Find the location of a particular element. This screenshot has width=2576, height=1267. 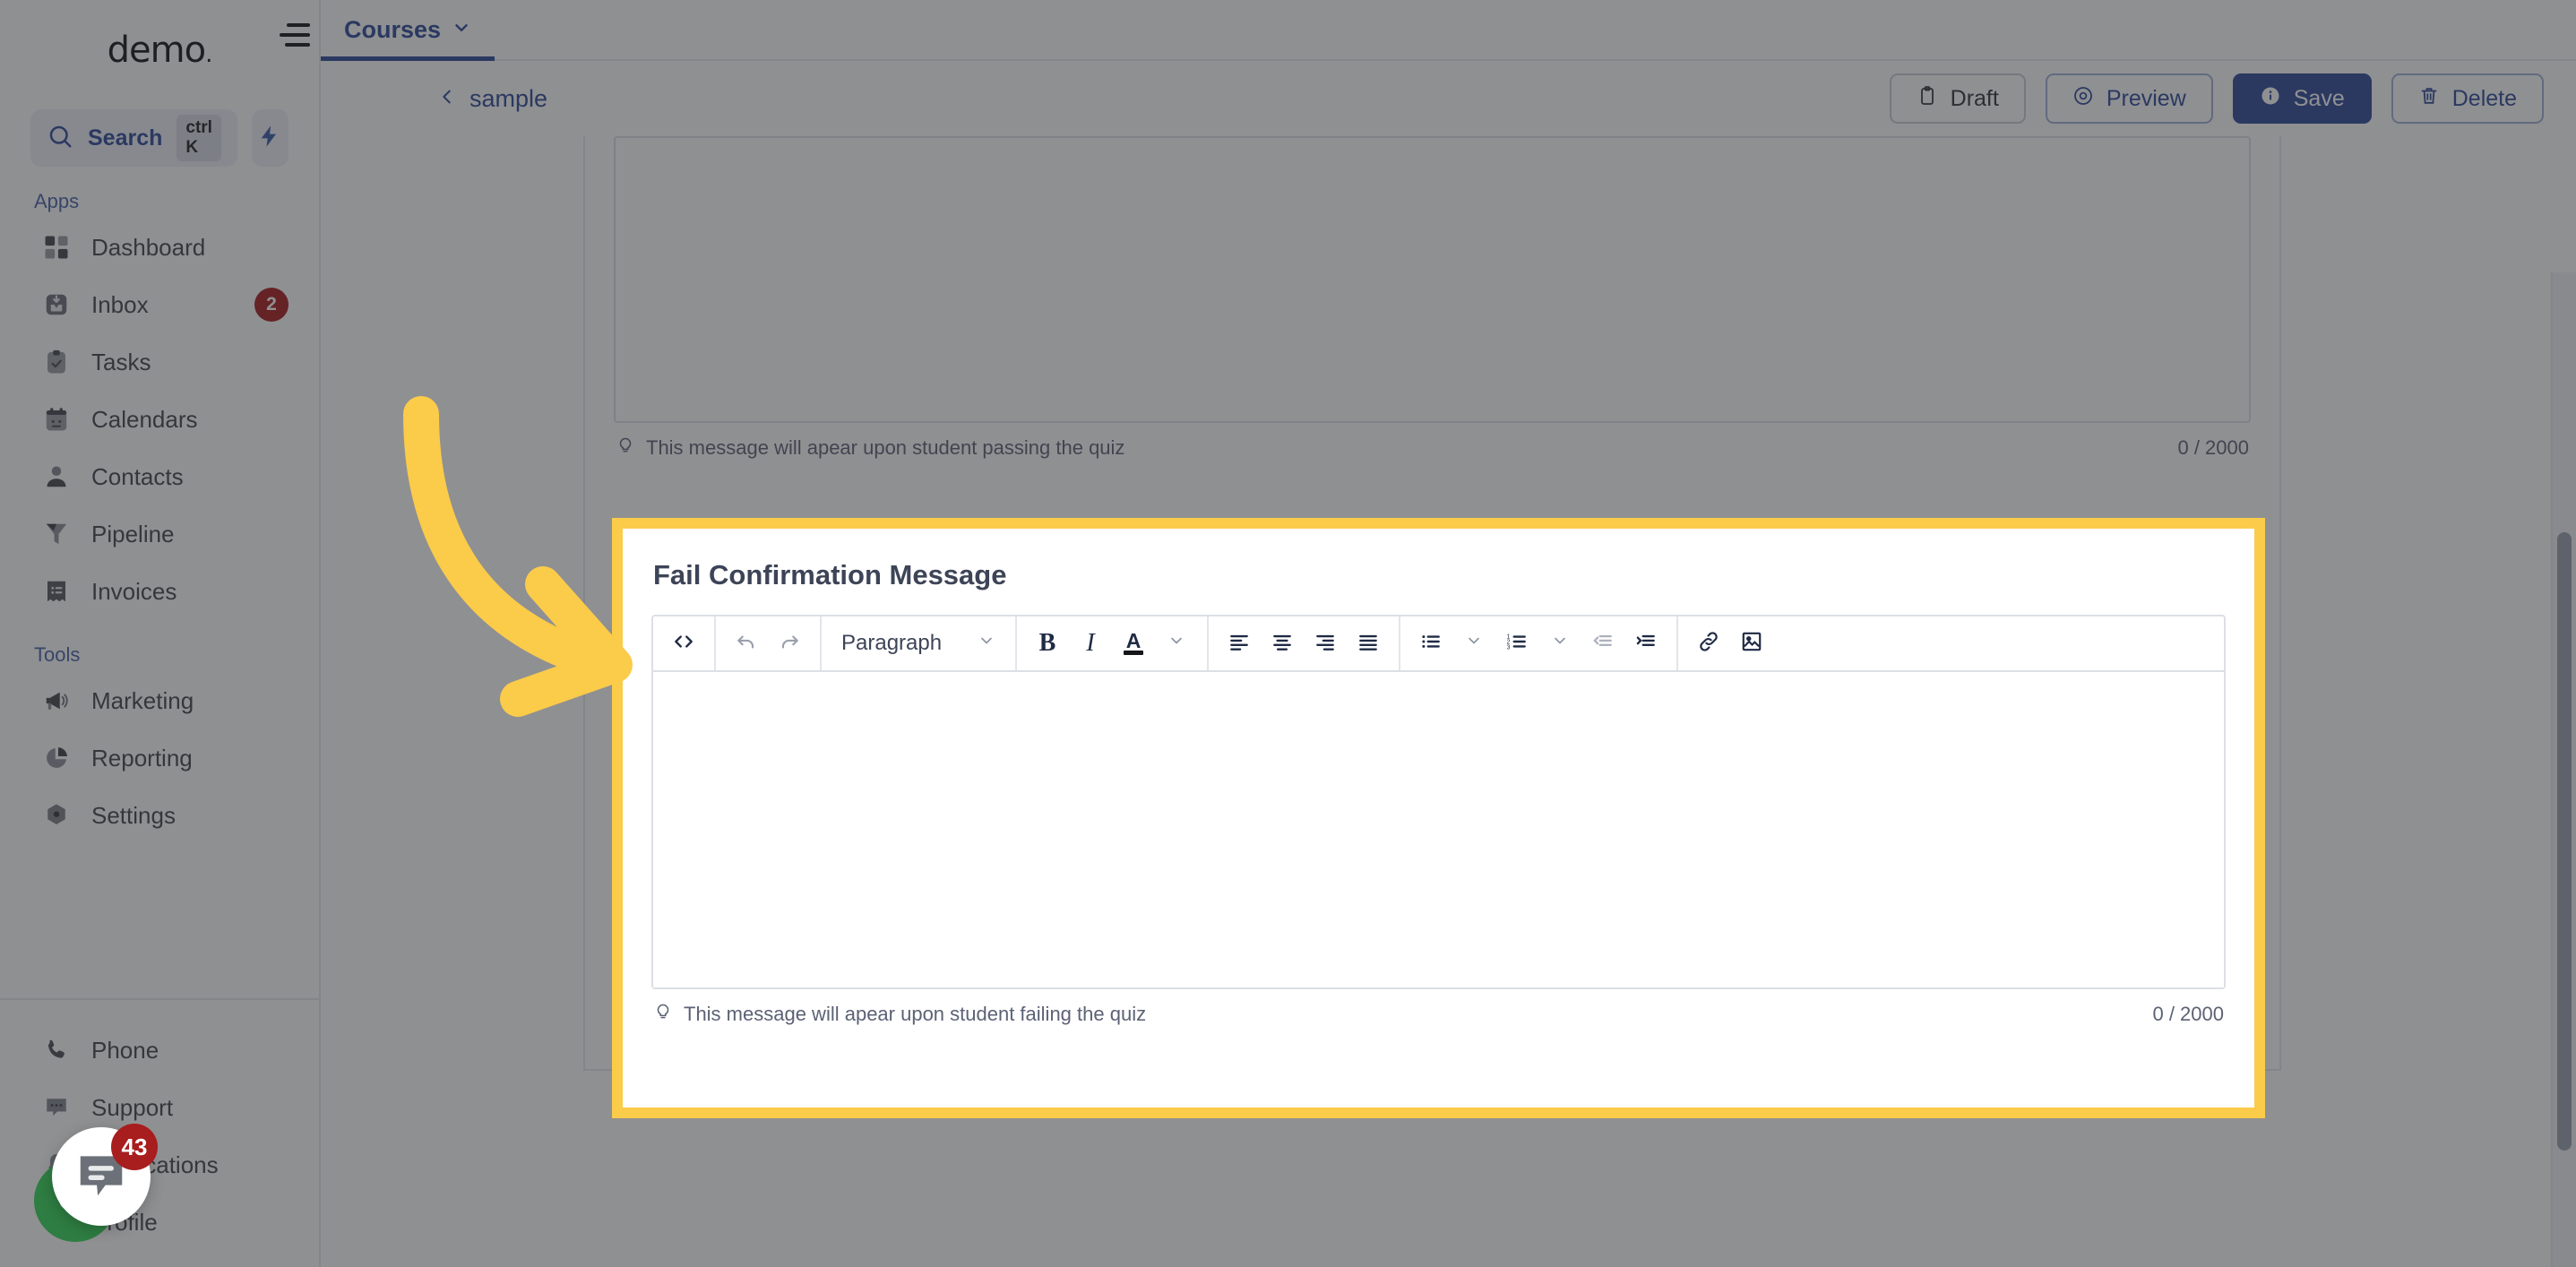

toolbar-group-source is located at coordinates (684, 643).